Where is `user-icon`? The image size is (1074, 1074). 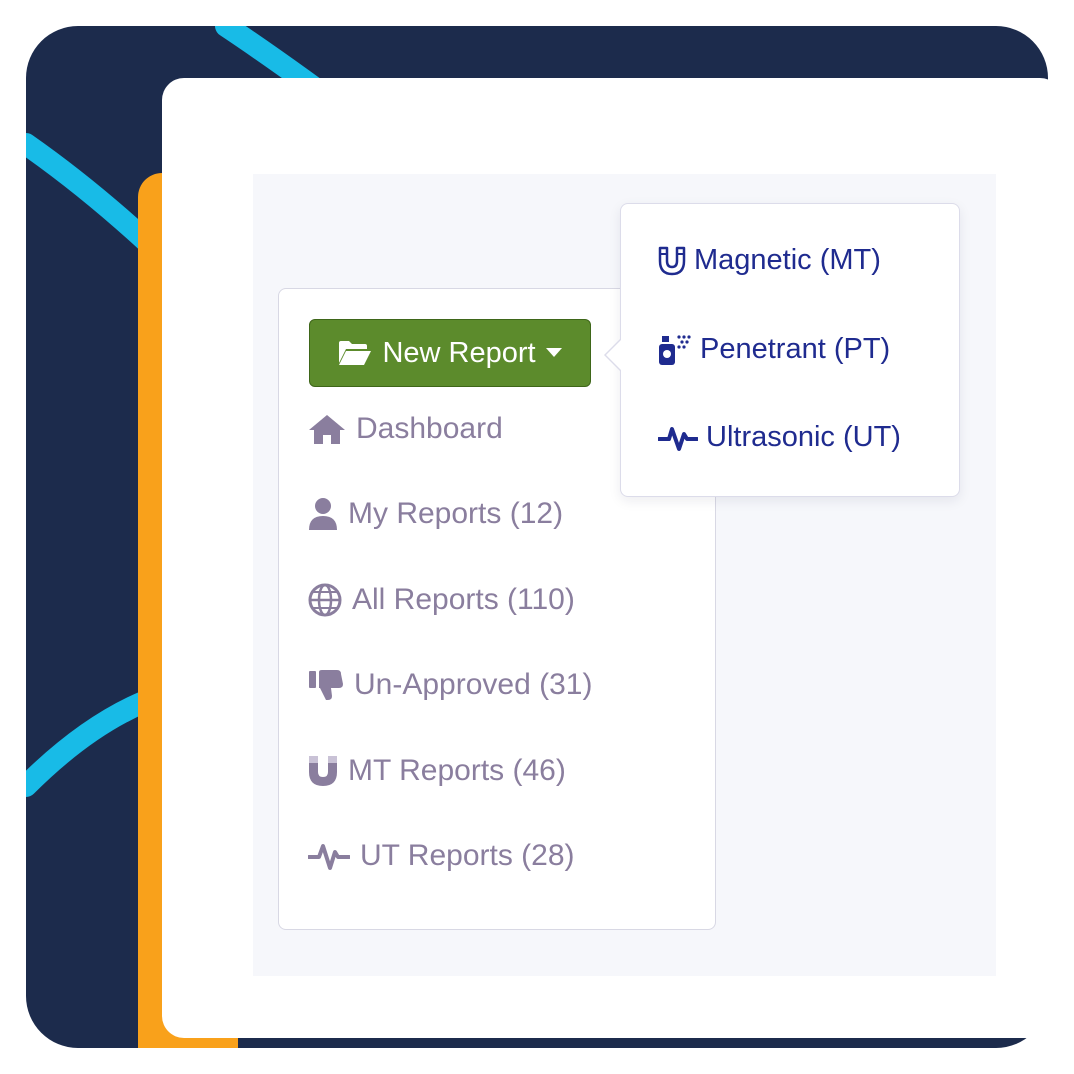
user-icon is located at coordinates (323, 514).